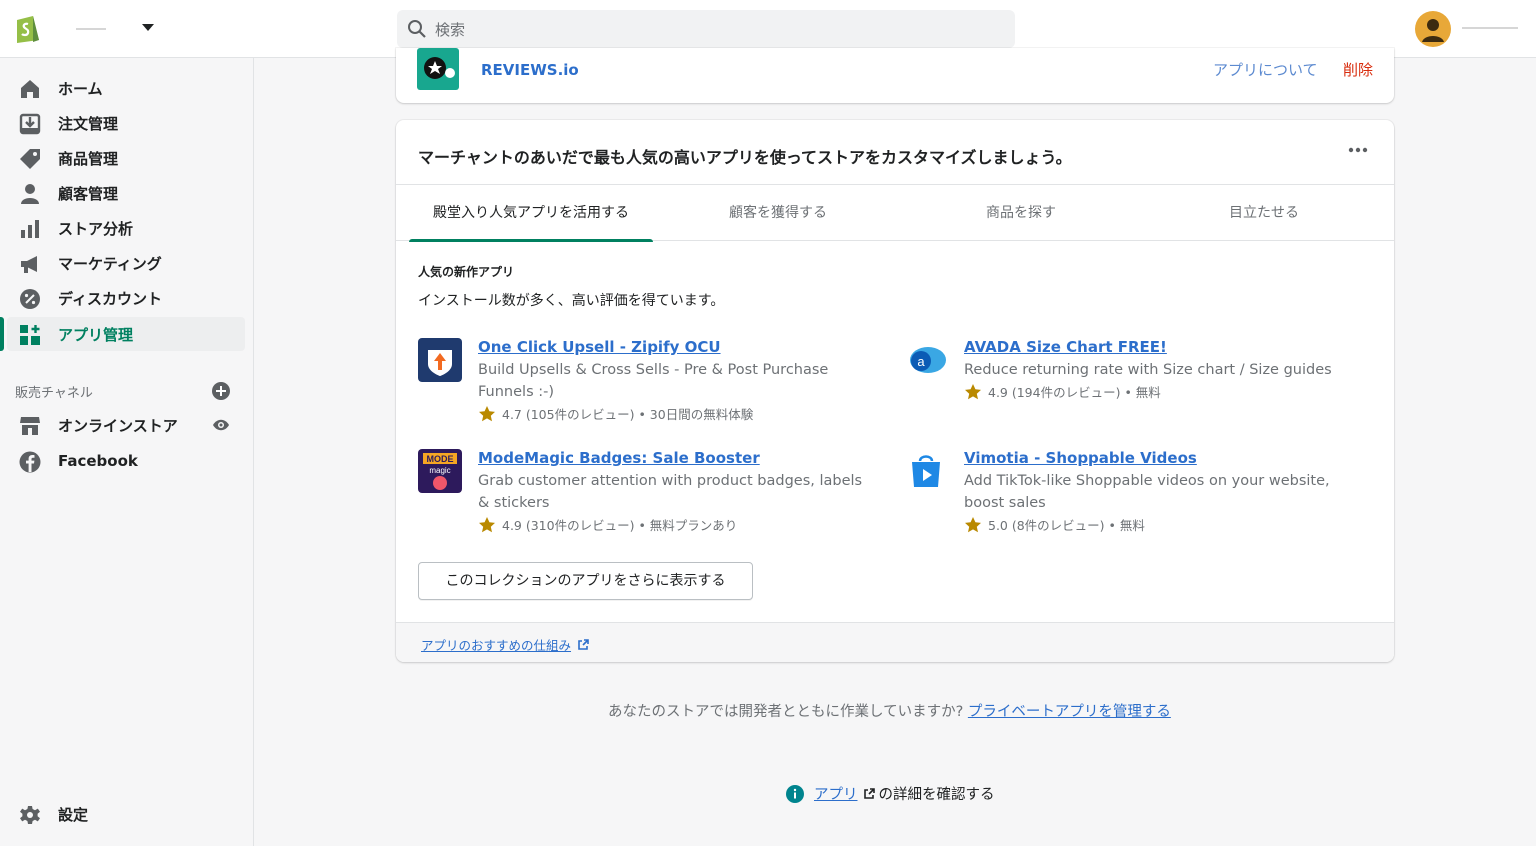 This screenshot has height=846, width=1536. Describe the element at coordinates (1069, 712) in the screenshot. I see `manage-private-apps-link: プライベートアプリを管理する` at that location.